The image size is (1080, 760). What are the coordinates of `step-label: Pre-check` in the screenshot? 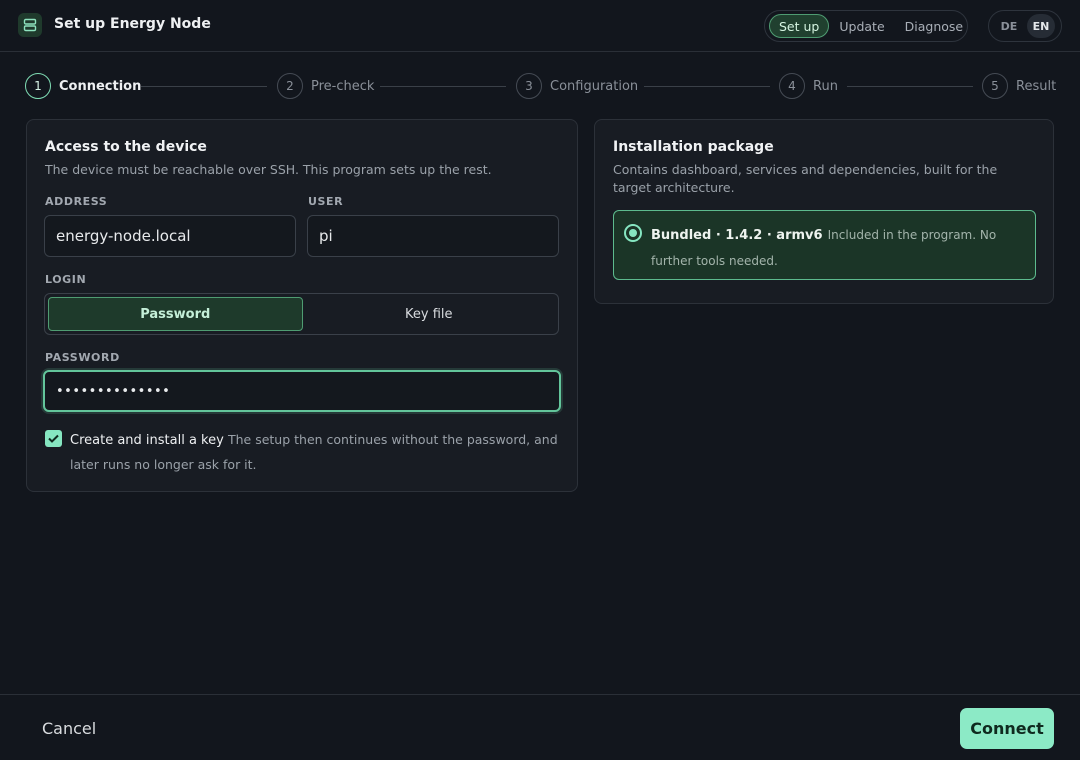 It's located at (343, 86).